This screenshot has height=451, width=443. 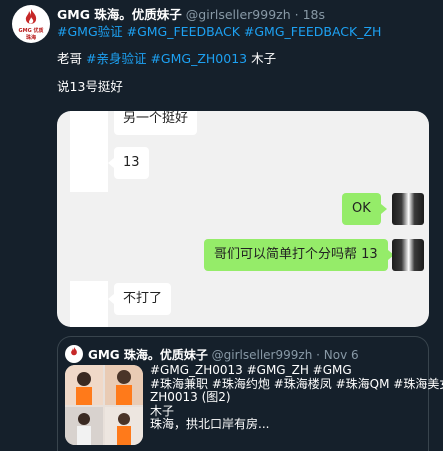 I want to click on hashtags: #GMG验证 #GMG_FEEDBACK #GMG_FEEDBACK_ZH, so click(x=219, y=30).